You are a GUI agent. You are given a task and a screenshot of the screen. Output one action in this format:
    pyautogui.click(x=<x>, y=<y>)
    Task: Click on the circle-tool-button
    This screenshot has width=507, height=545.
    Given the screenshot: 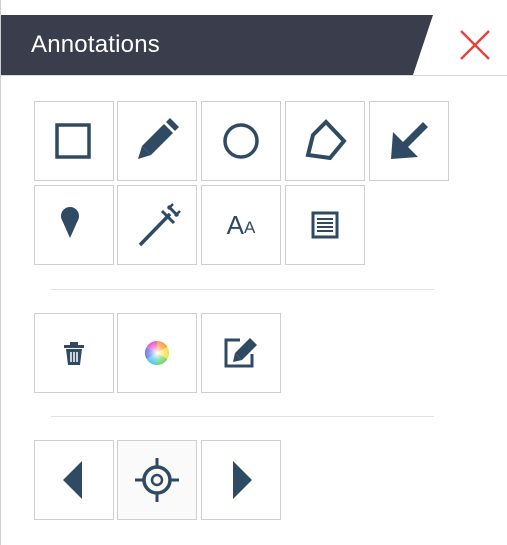 What is the action you would take?
    pyautogui.click(x=241, y=141)
    